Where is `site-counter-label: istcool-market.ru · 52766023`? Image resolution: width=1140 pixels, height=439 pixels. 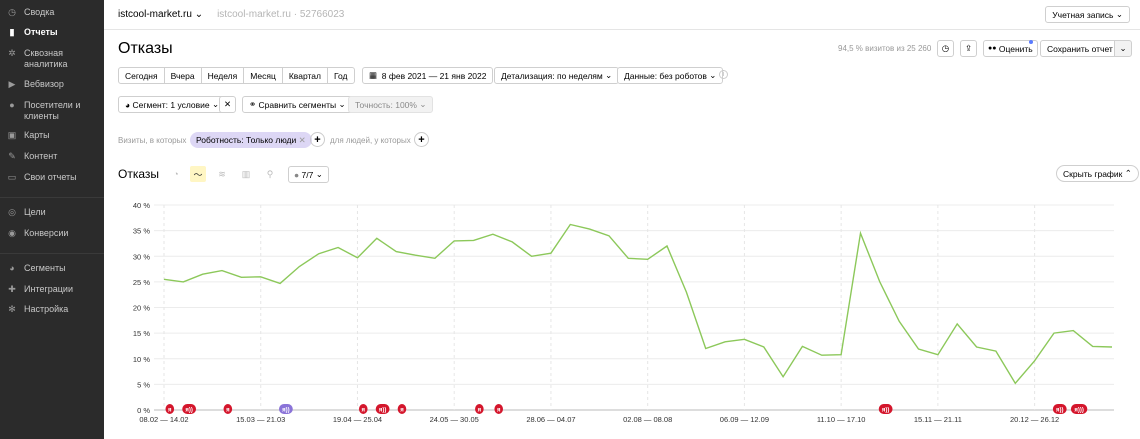 site-counter-label: istcool-market.ru · 52766023 is located at coordinates (281, 14).